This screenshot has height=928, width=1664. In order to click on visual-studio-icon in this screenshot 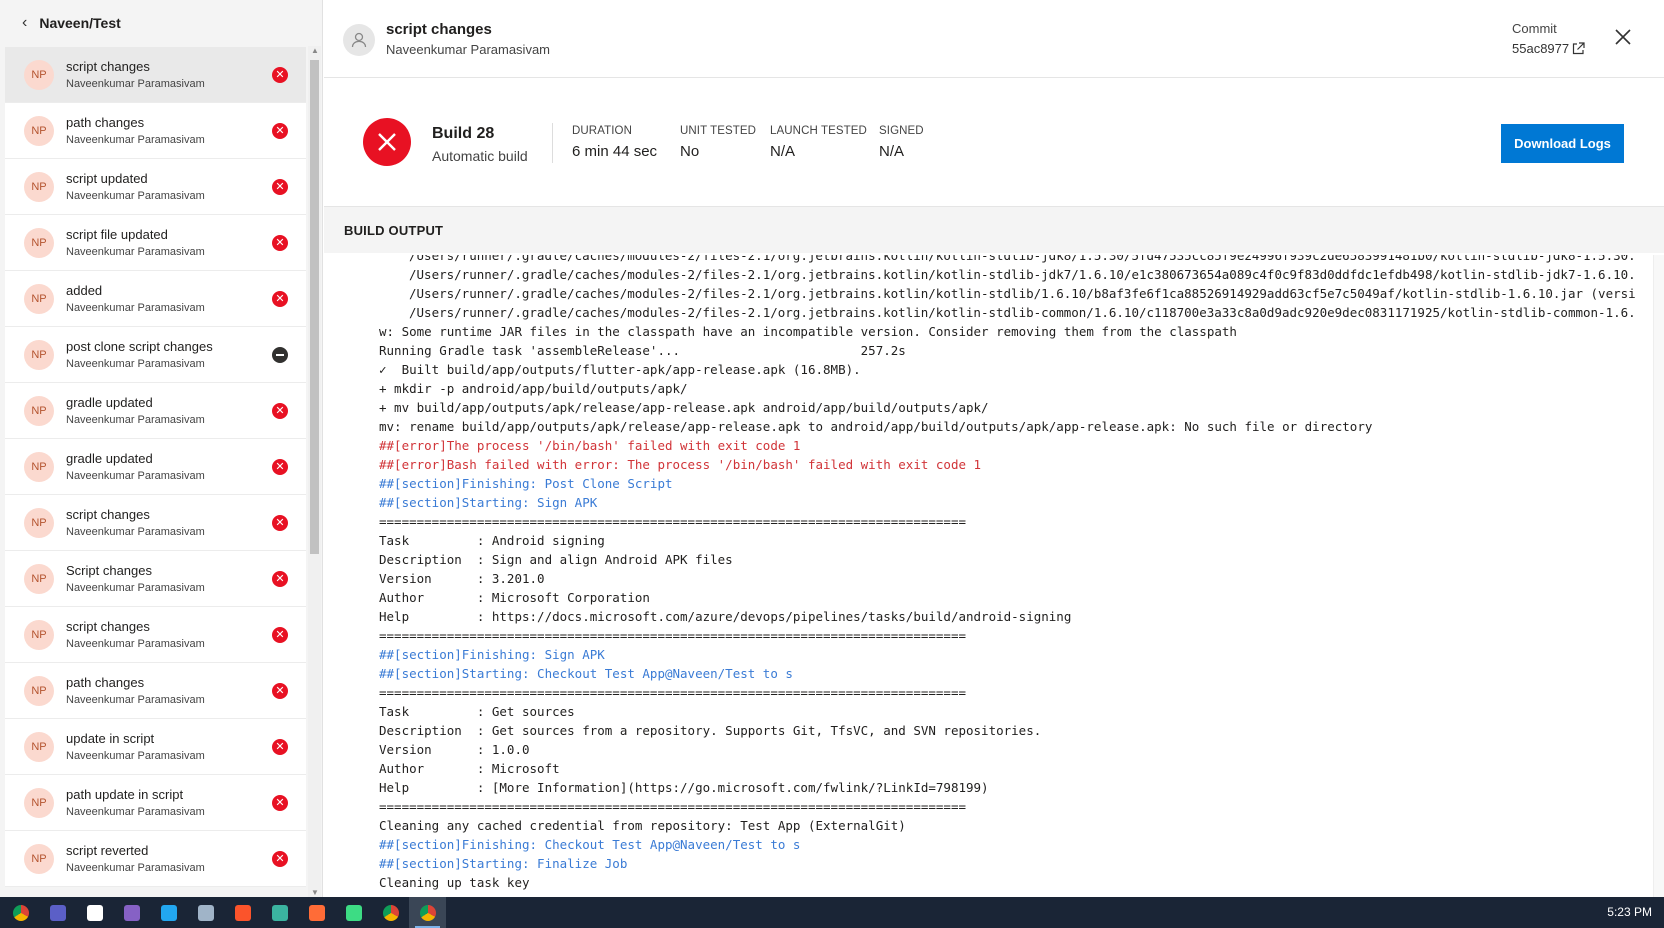, I will do `click(131, 912)`.